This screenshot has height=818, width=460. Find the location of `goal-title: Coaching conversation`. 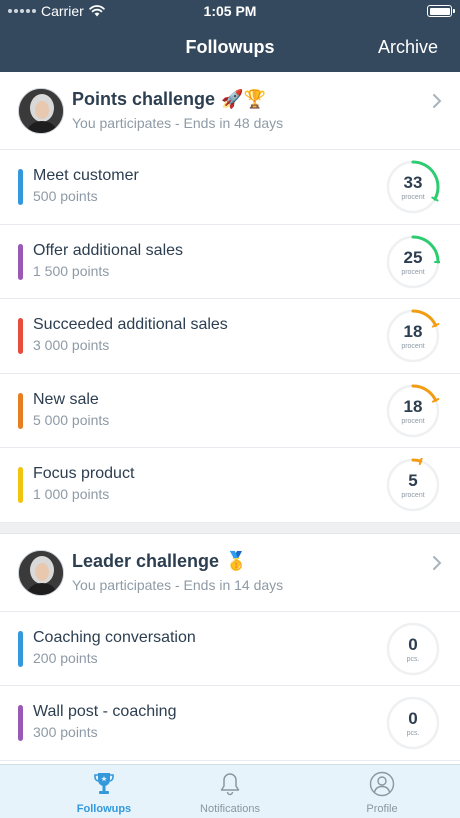

goal-title: Coaching conversation is located at coordinates (114, 637).